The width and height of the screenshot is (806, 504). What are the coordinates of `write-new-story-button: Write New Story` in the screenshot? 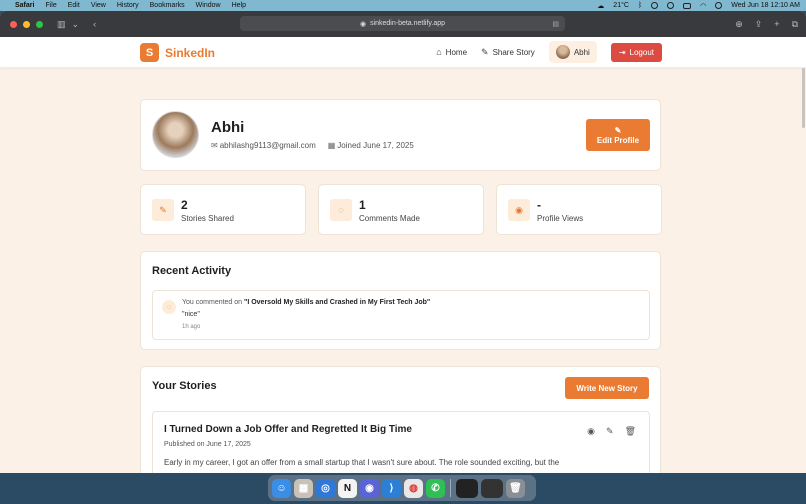 It's located at (607, 388).